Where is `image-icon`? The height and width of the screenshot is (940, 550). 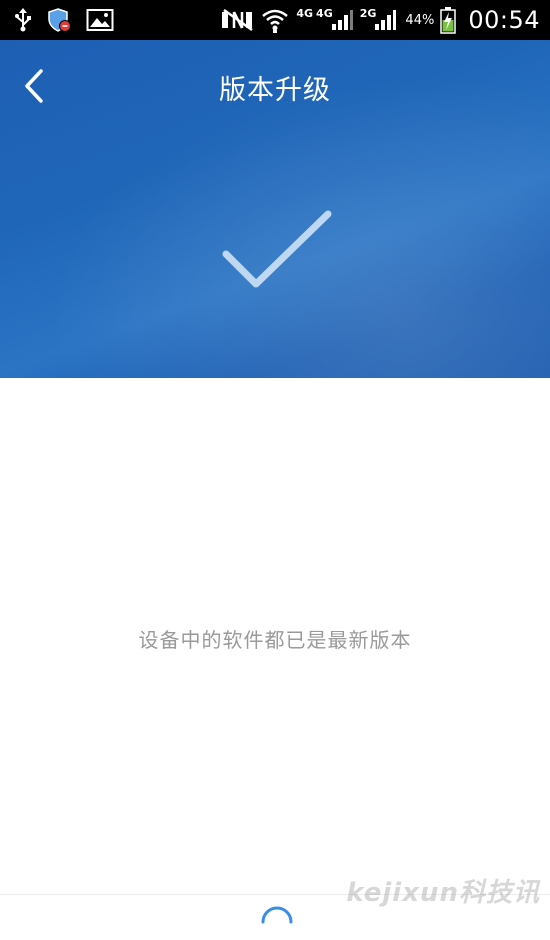 image-icon is located at coordinates (100, 20).